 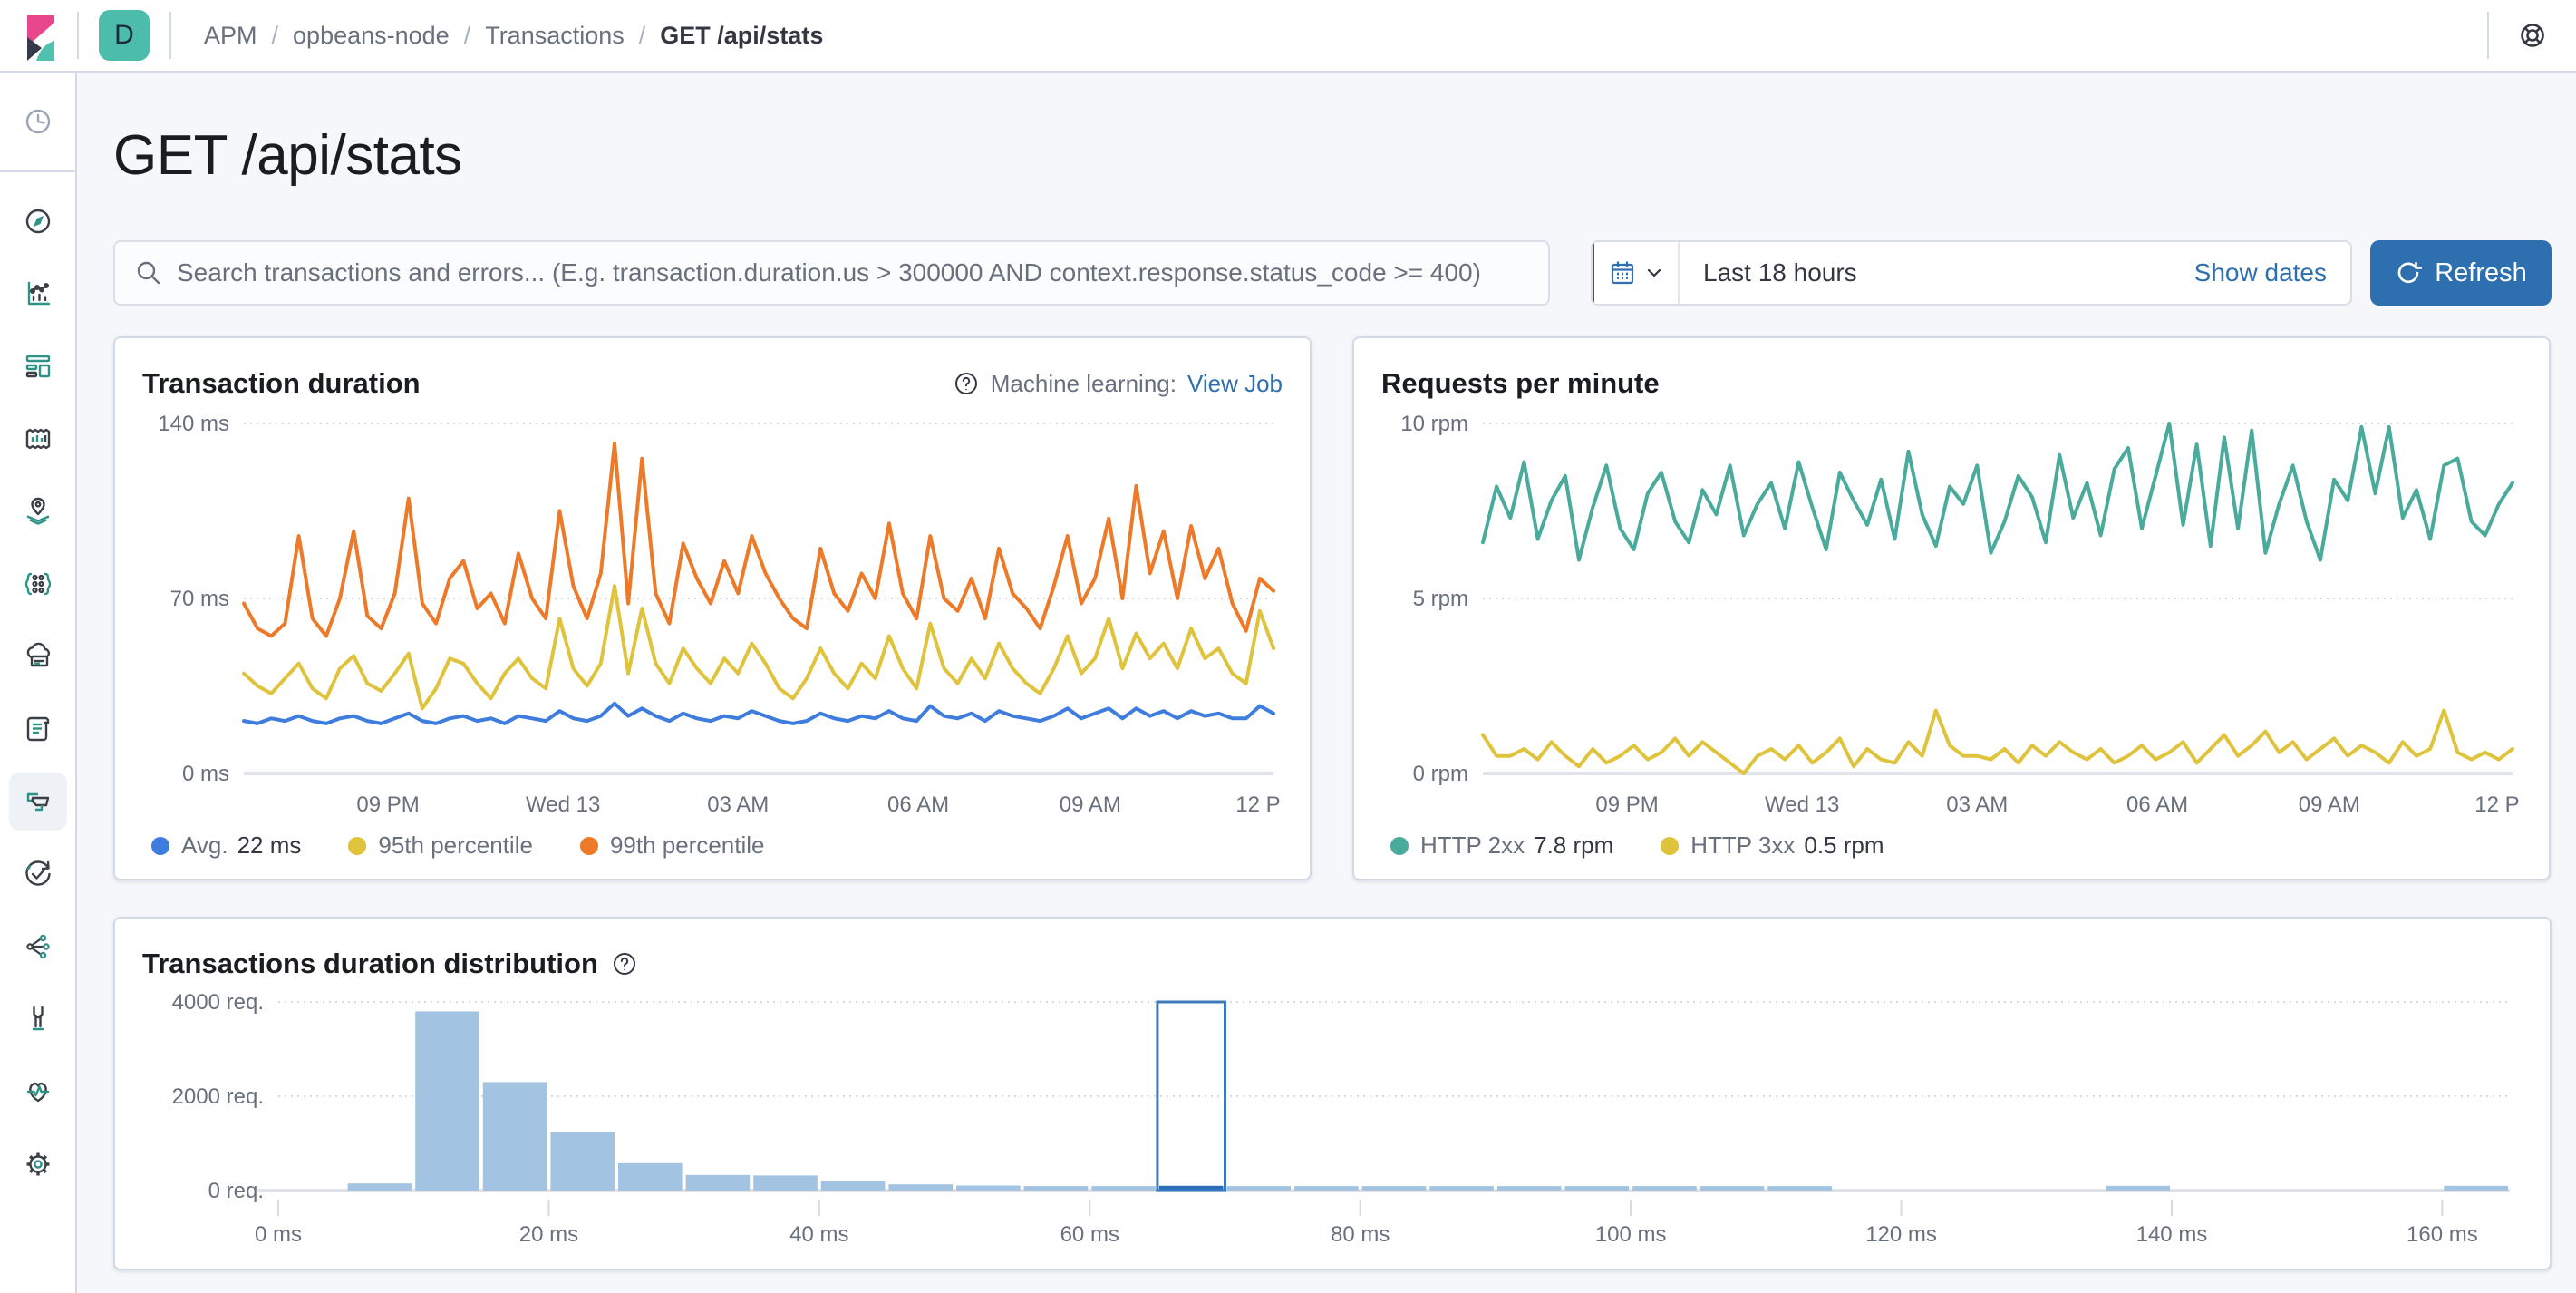 I want to click on breadcrumb-transactions: Transactions, so click(x=555, y=36).